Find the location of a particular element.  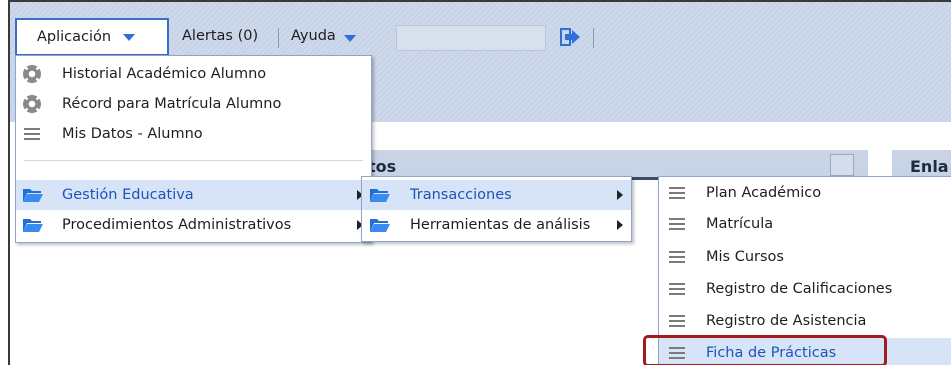

gestion-submenu: Transacciones Herramientas de análisis is located at coordinates (496, 209).